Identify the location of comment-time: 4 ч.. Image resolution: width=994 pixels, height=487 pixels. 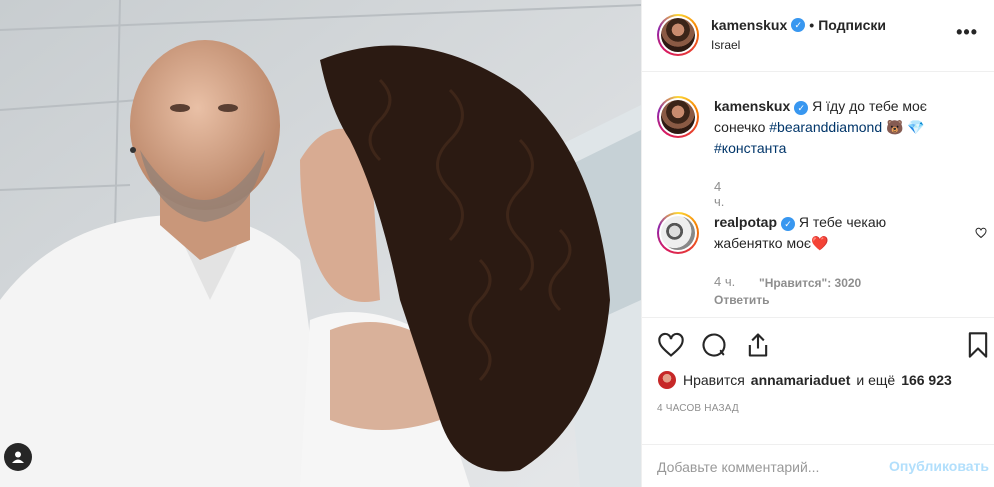
(724, 281).